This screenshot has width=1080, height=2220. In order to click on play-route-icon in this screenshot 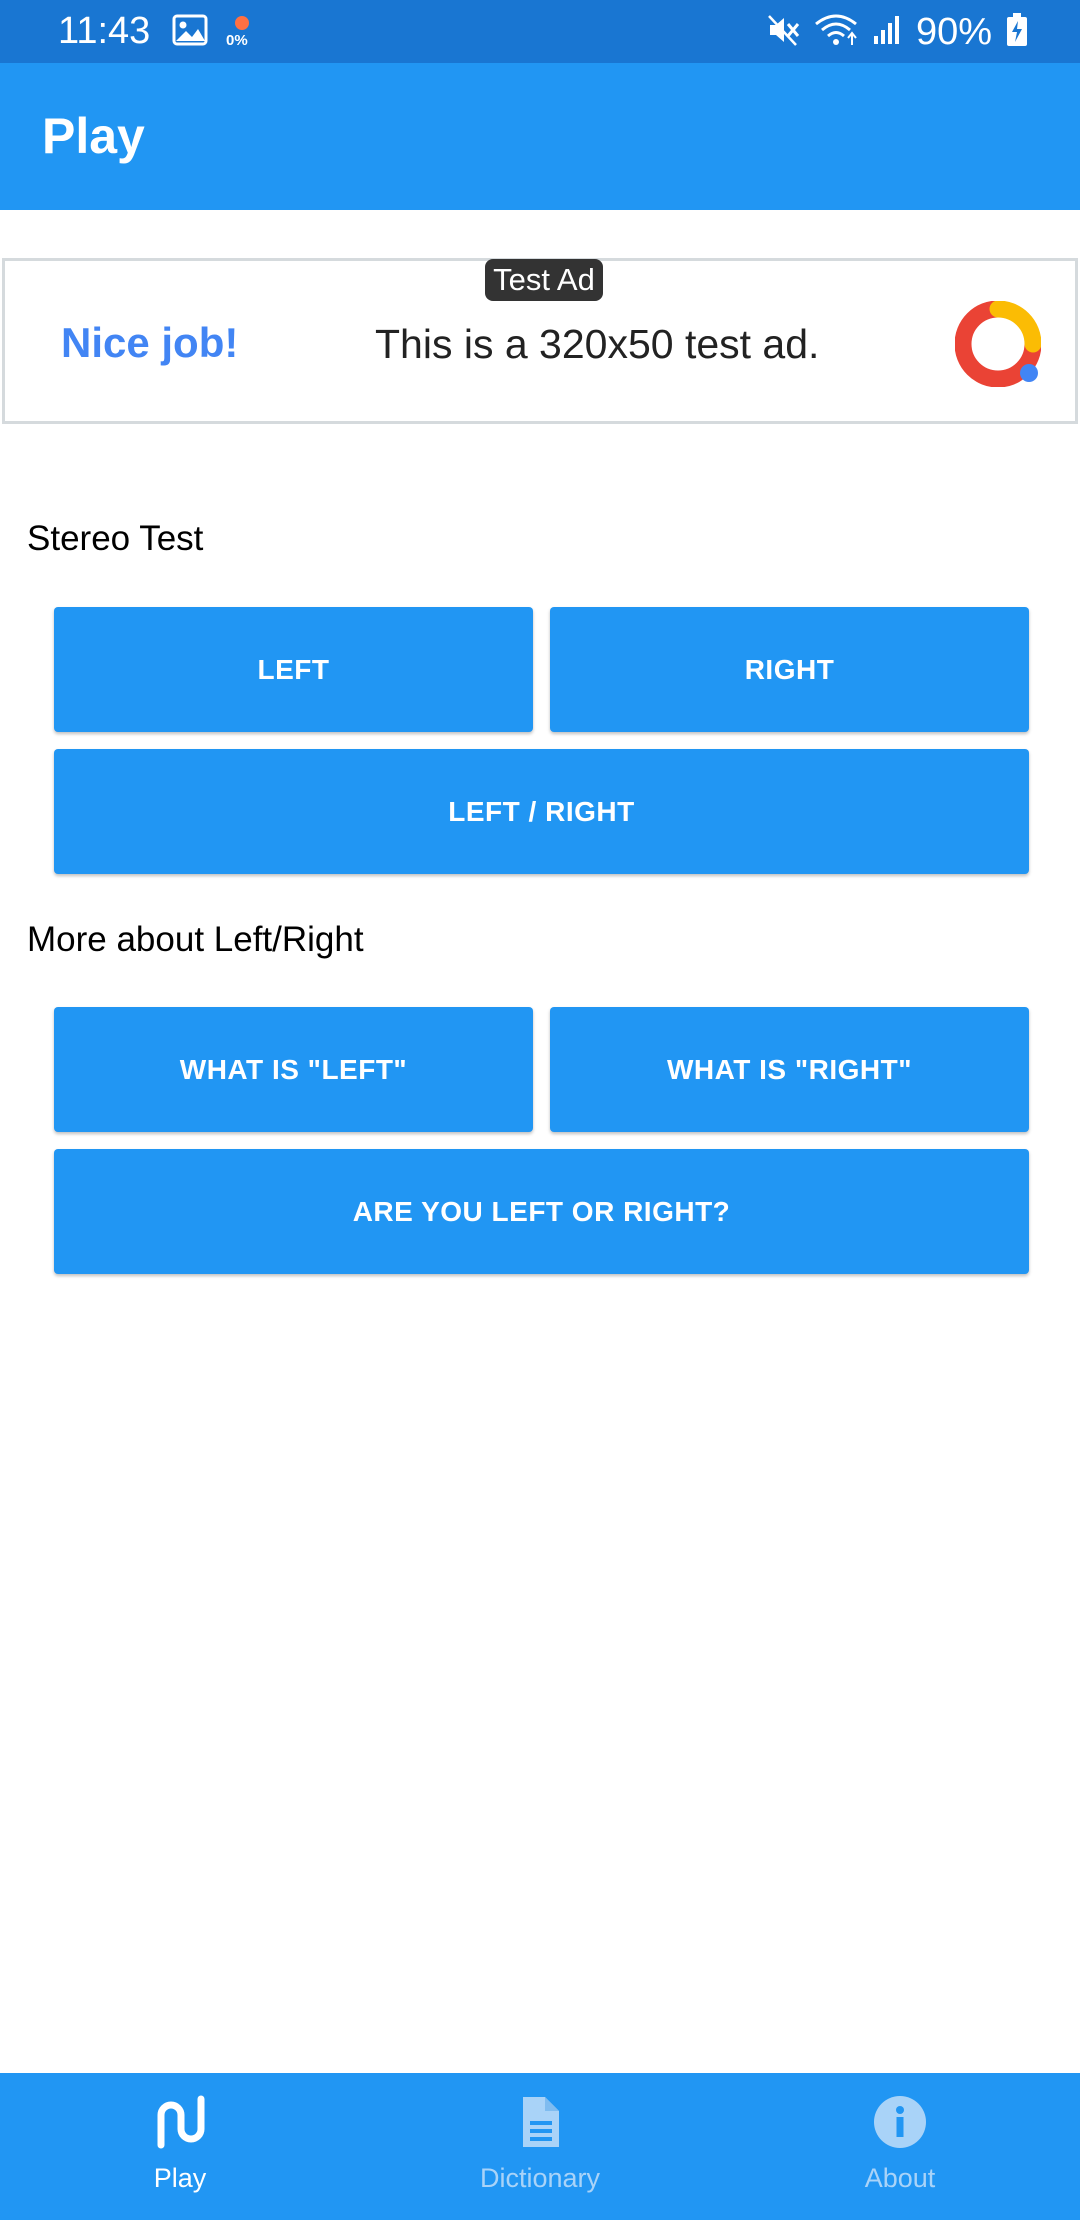, I will do `click(180, 2122)`.